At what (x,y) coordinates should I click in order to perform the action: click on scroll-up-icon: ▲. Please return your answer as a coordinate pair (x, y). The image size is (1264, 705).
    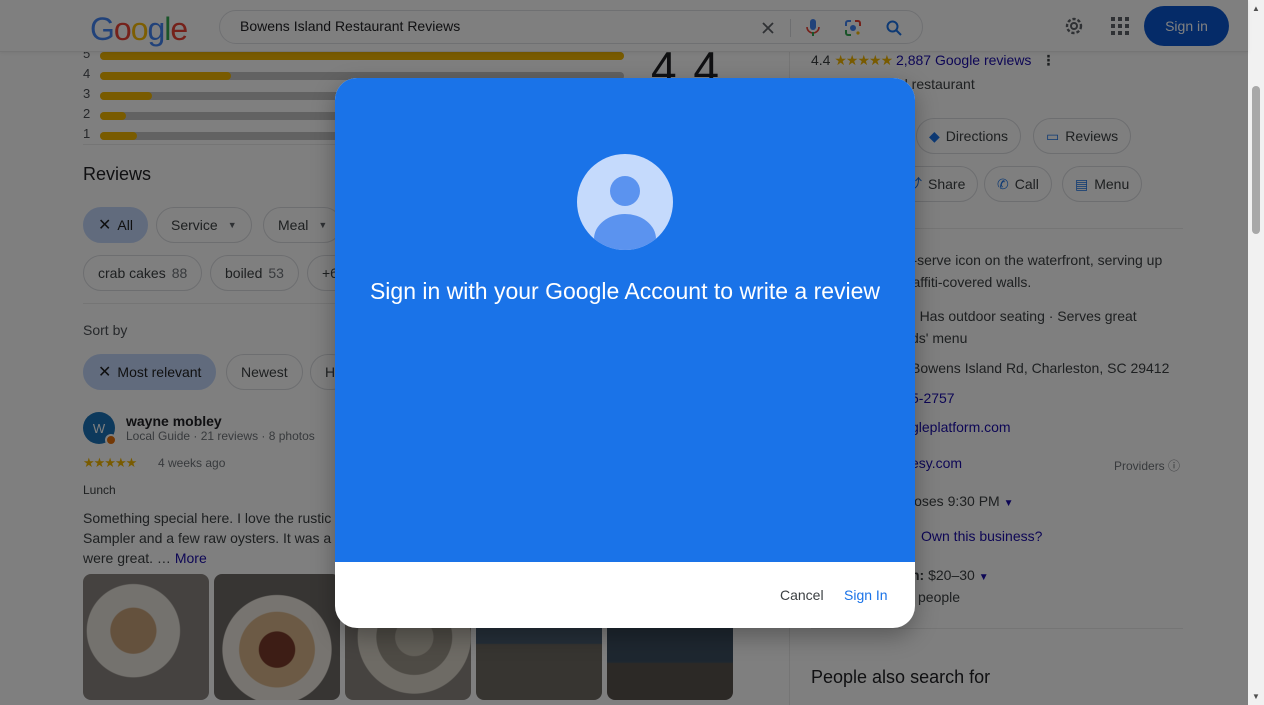
    Looking at the image, I should click on (1256, 8).